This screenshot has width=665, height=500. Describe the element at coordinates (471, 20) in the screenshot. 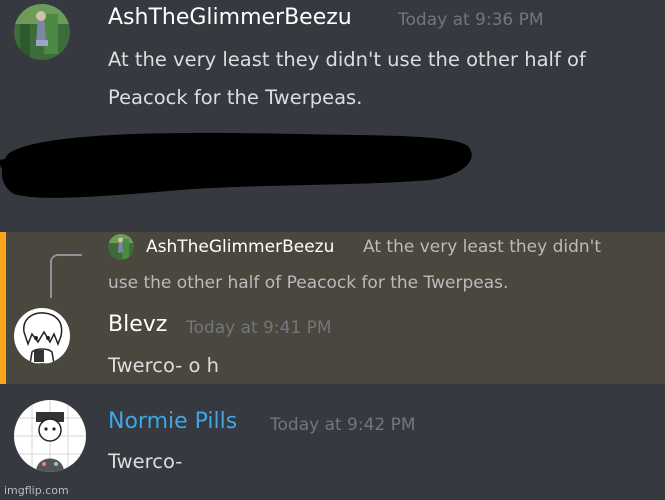

I see `message-timestamp: Today at 9:36 PM` at that location.